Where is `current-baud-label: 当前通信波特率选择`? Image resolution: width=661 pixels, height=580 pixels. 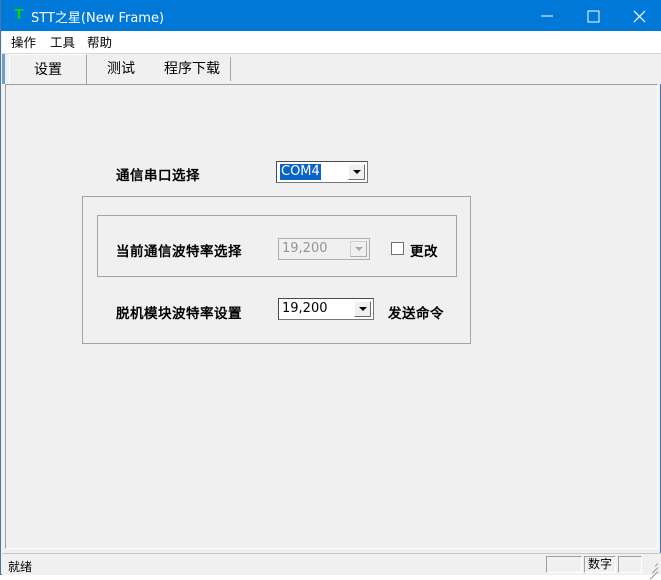 current-baud-label: 当前通信波特率选择 is located at coordinates (179, 252).